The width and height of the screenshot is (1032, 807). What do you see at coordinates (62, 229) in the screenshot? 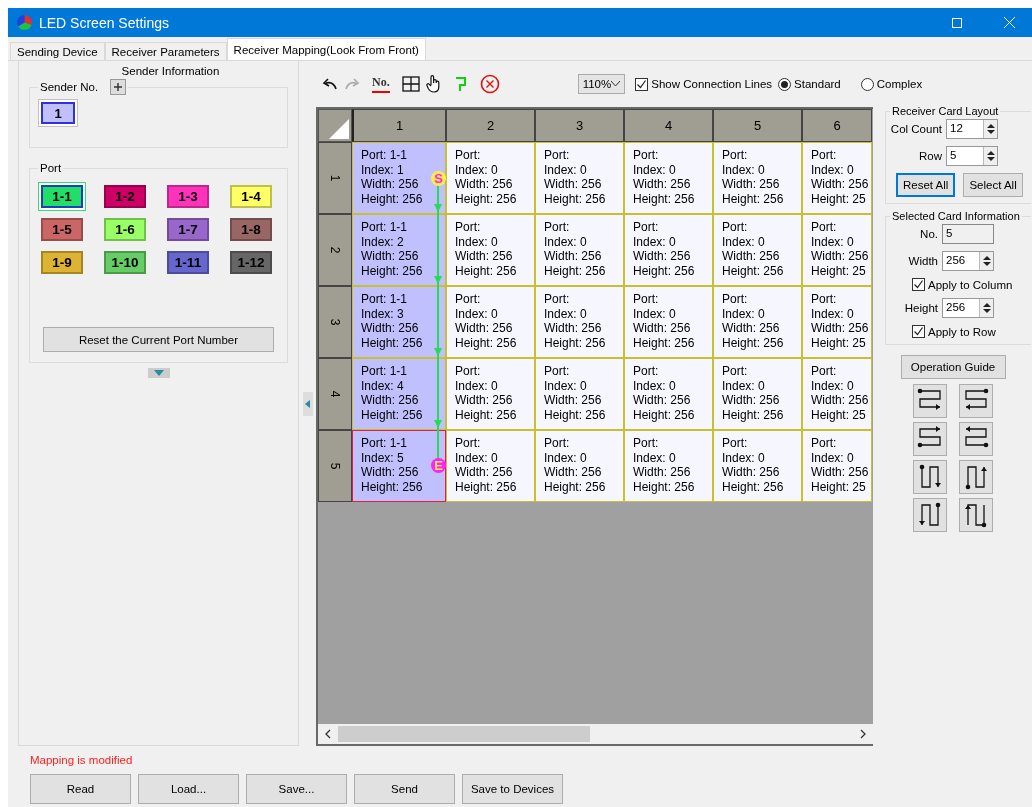
I see `port-button: 1-5` at bounding box center [62, 229].